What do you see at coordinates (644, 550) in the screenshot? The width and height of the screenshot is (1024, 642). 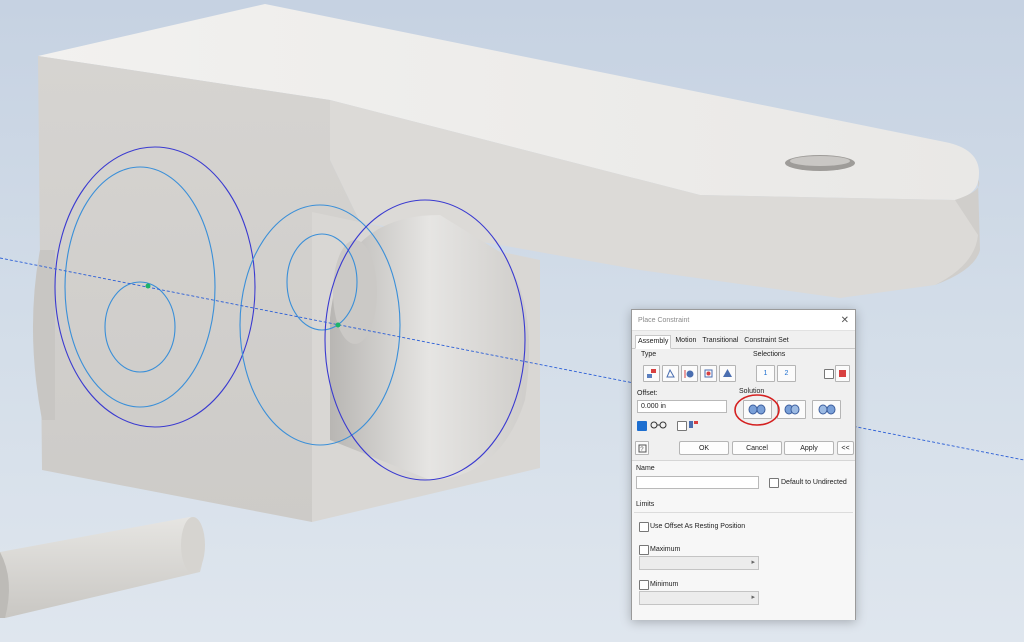 I see `maximum-checkbox` at bounding box center [644, 550].